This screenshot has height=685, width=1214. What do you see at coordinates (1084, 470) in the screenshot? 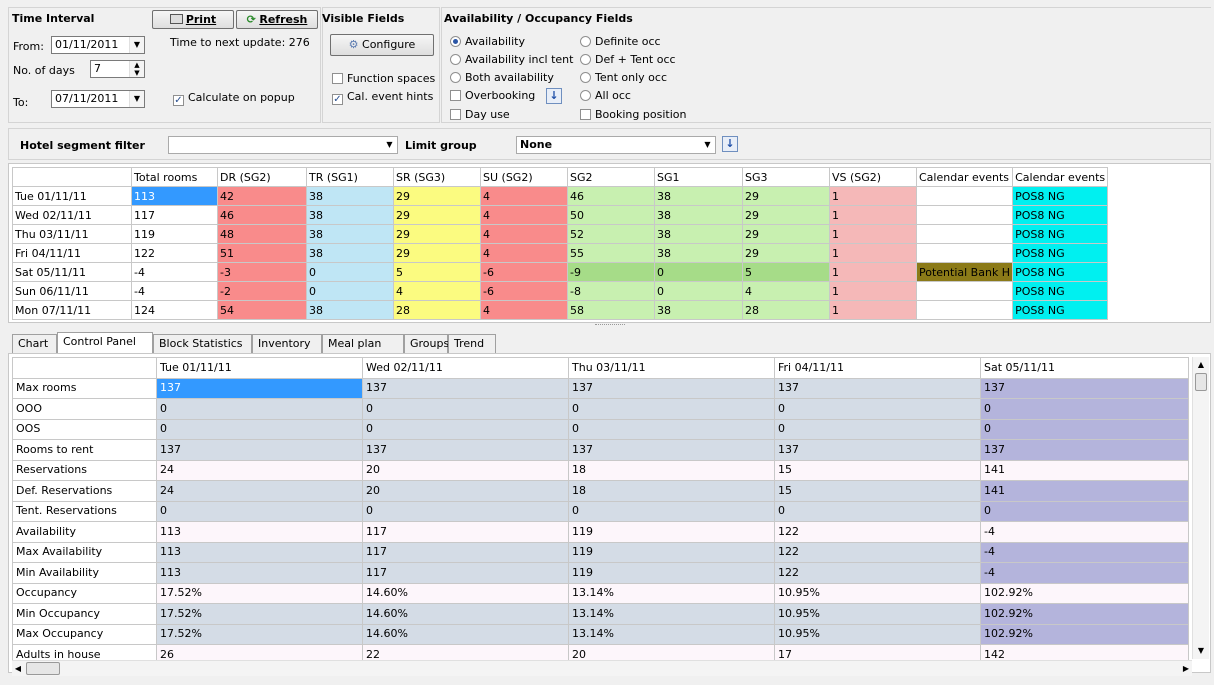
I see `grid-cell: 141` at bounding box center [1084, 470].